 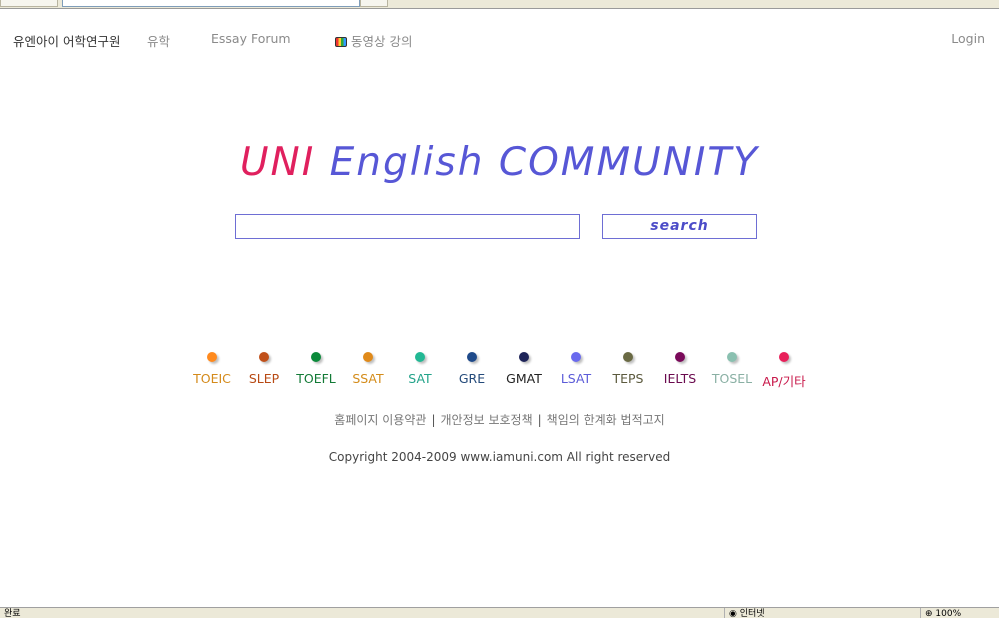 What do you see at coordinates (264, 368) in the screenshot?
I see `category-item: SLEP` at bounding box center [264, 368].